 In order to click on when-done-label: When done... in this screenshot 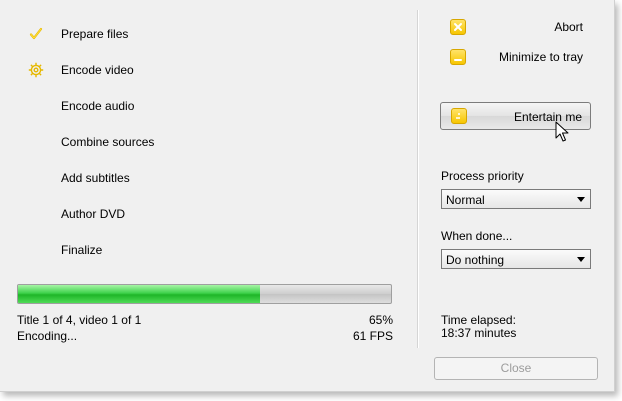, I will do `click(477, 236)`.